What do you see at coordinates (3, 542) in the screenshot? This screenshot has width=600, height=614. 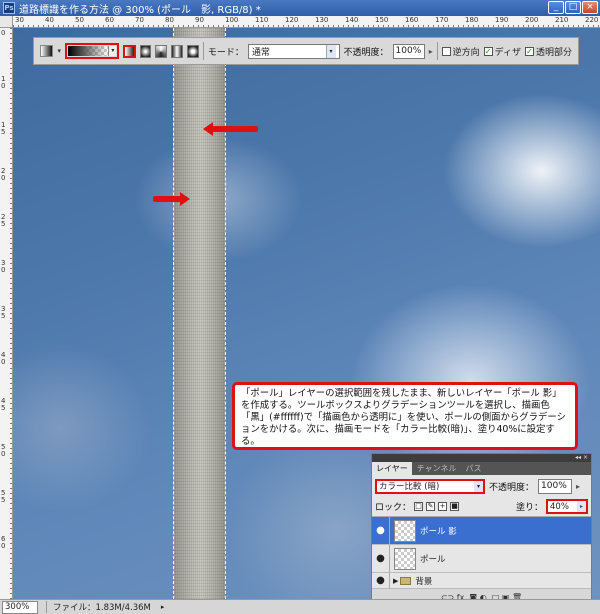 I see `ruler-tick-label: 6 0` at bounding box center [3, 542].